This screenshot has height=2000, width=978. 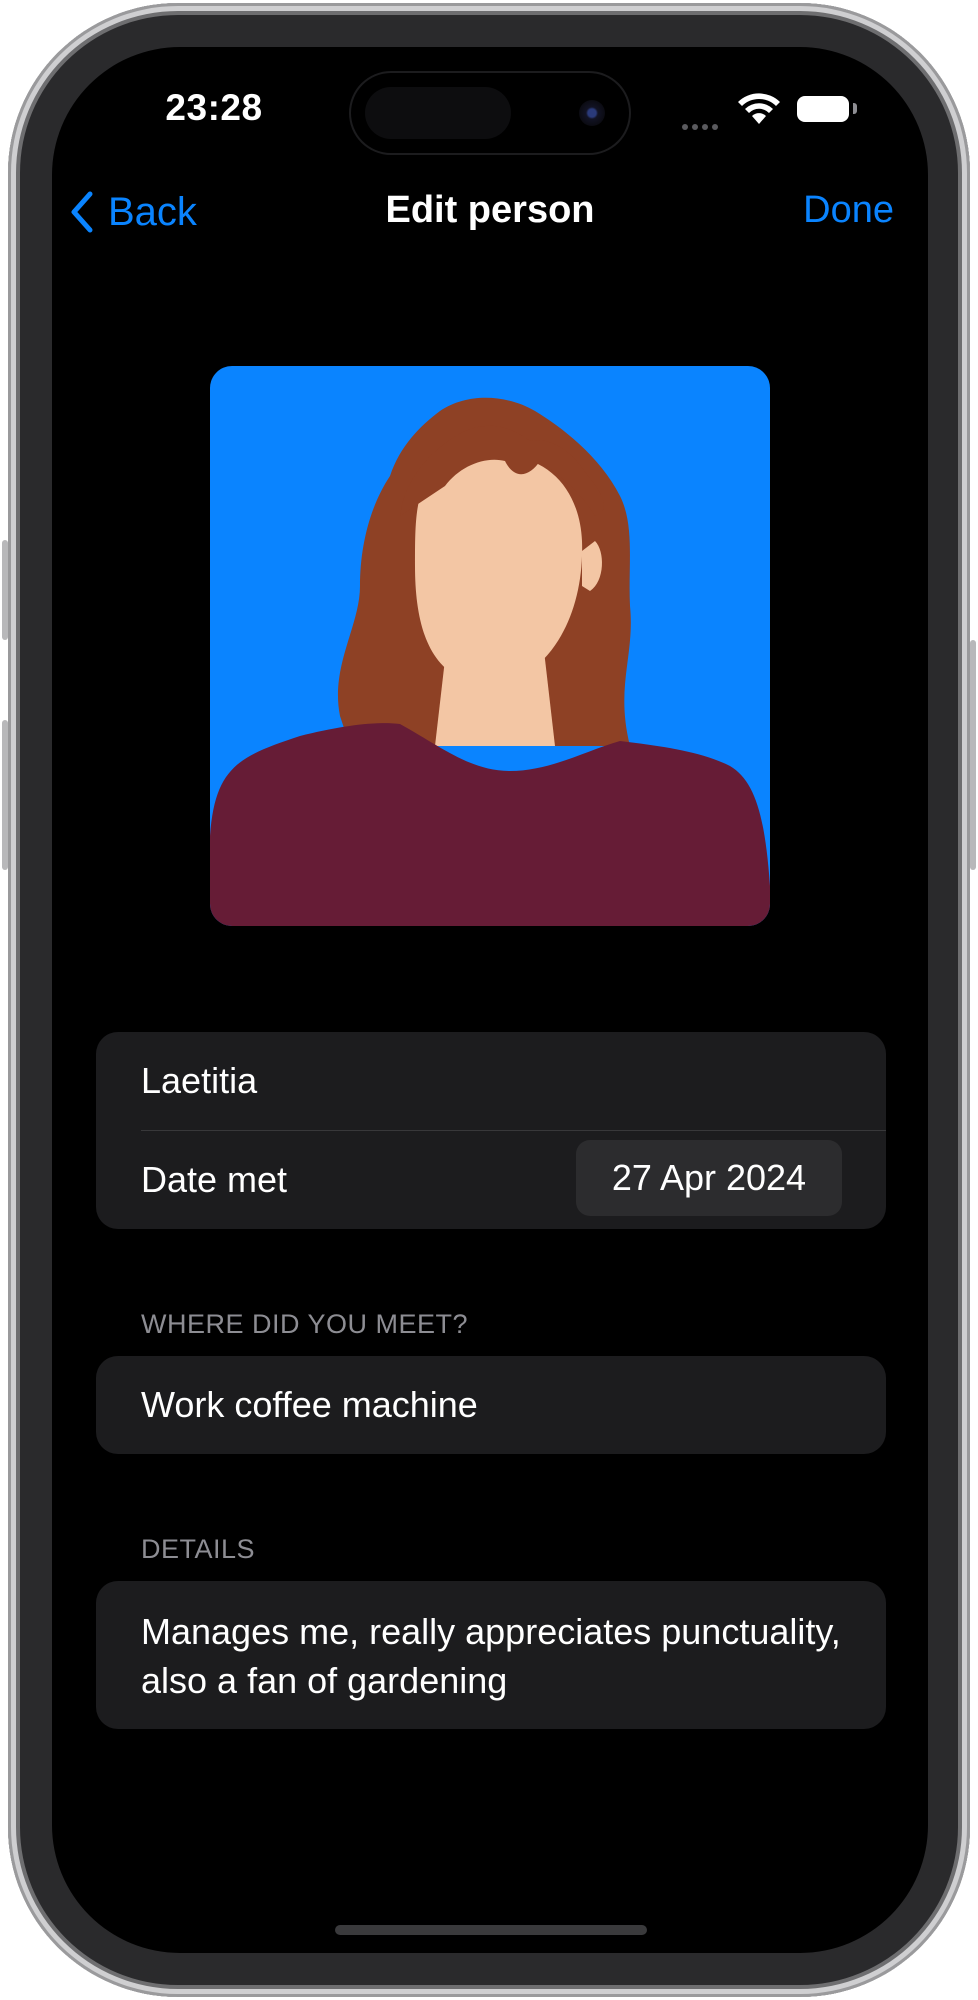 What do you see at coordinates (513, 1404) in the screenshot?
I see `where-met-field: Work coffee machine` at bounding box center [513, 1404].